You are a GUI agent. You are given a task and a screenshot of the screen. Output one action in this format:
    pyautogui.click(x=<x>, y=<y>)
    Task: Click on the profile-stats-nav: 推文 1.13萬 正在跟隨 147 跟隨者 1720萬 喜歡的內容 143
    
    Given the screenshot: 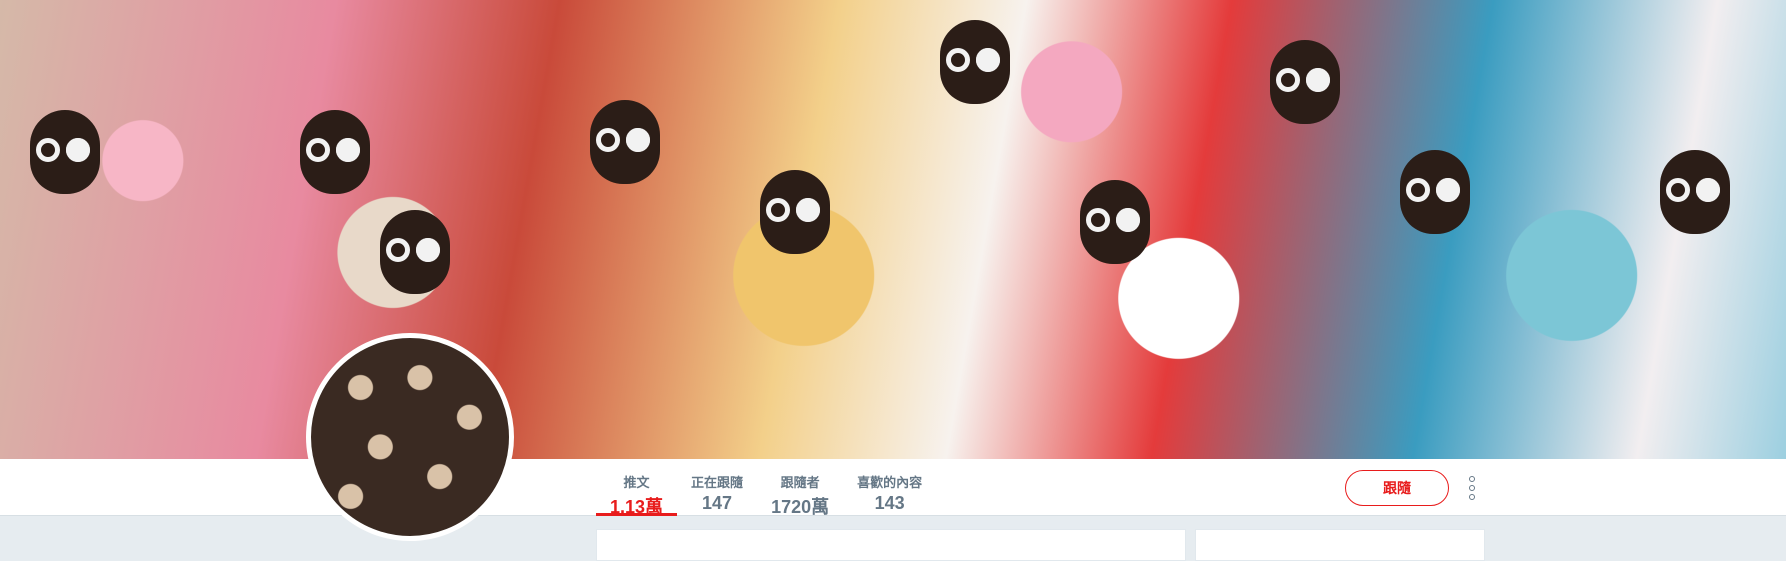 What is the action you would take?
    pyautogui.click(x=766, y=488)
    